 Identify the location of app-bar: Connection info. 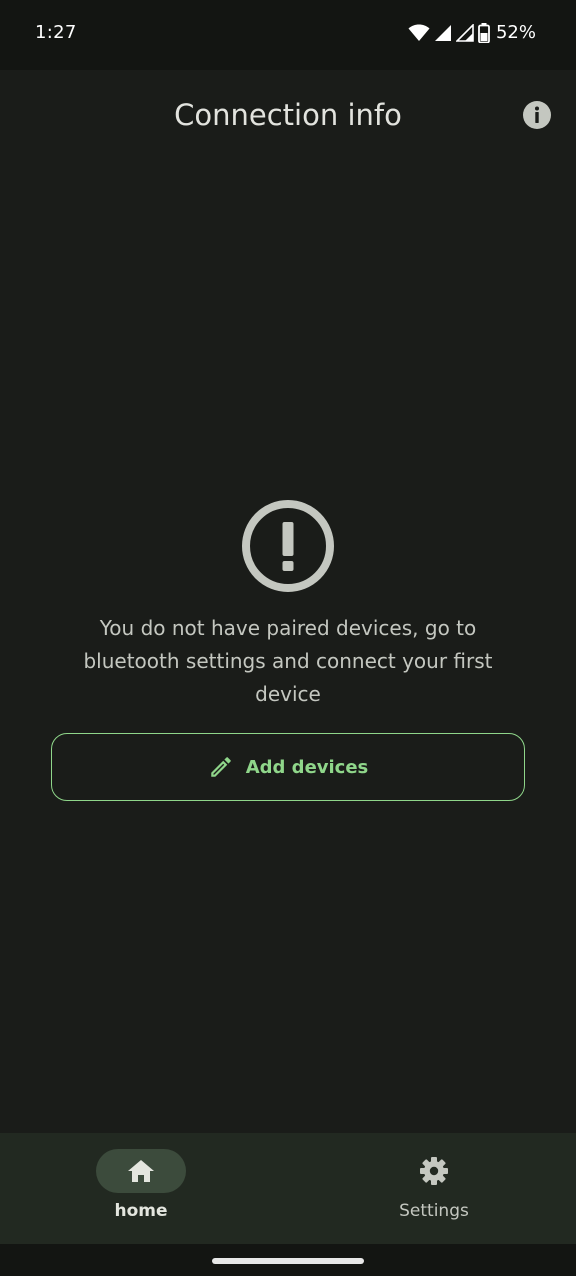
(288, 116).